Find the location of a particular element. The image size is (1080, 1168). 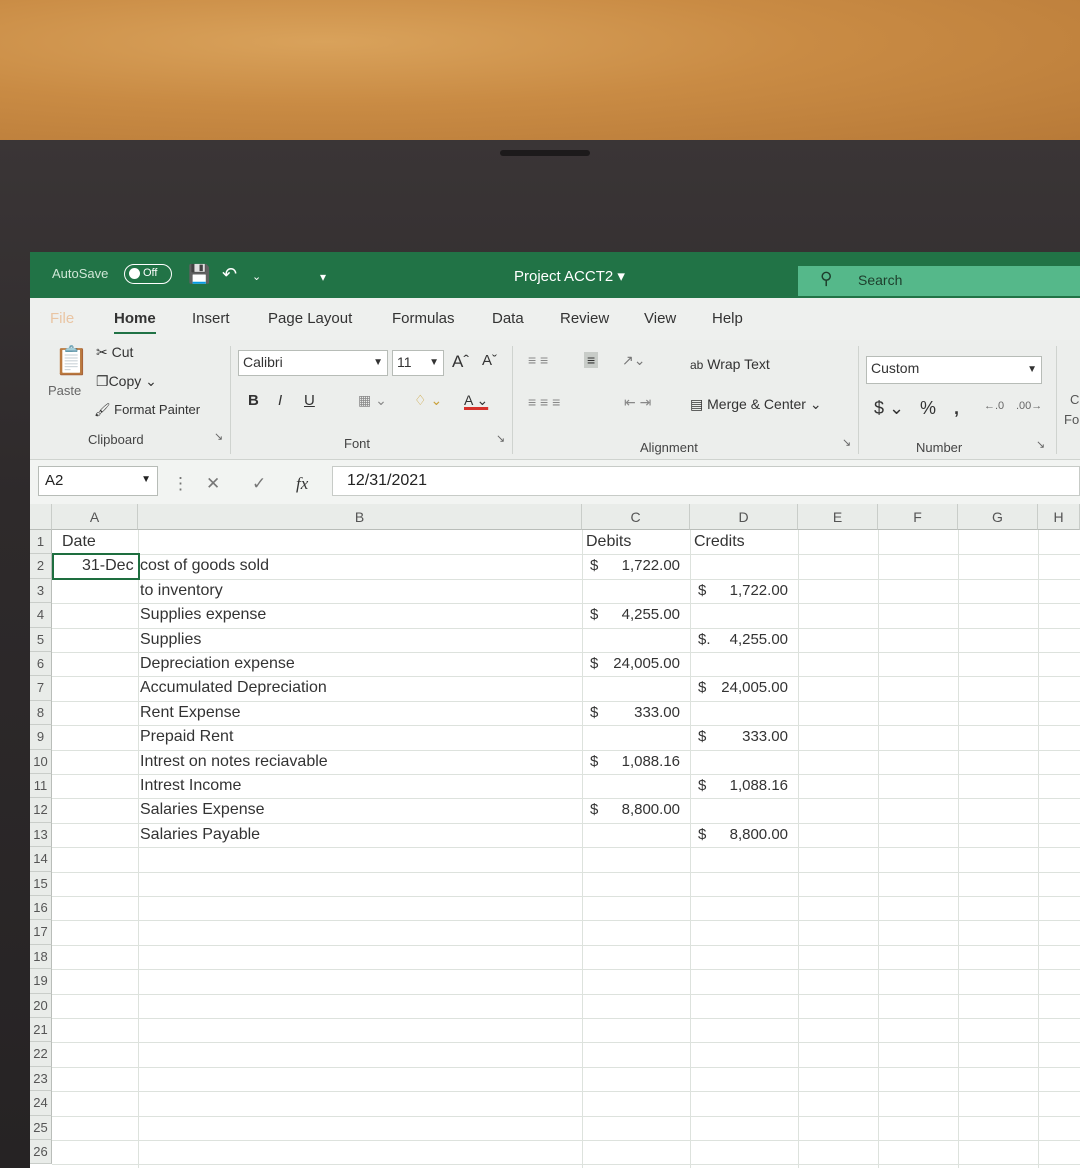

cell-d9: 333.00 is located at coordinates (751, 736).